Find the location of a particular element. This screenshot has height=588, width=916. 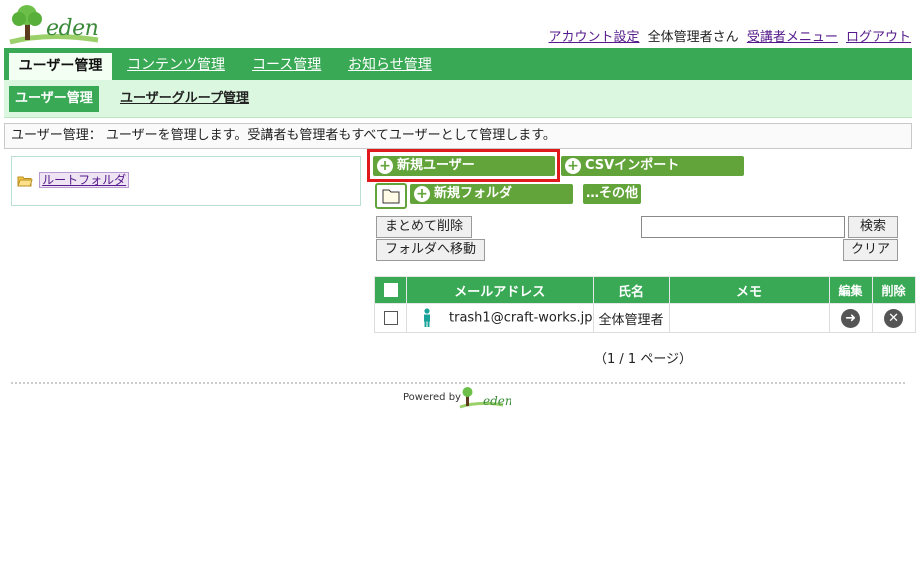

new-folder-label: 新規フォルダ is located at coordinates (473, 193).